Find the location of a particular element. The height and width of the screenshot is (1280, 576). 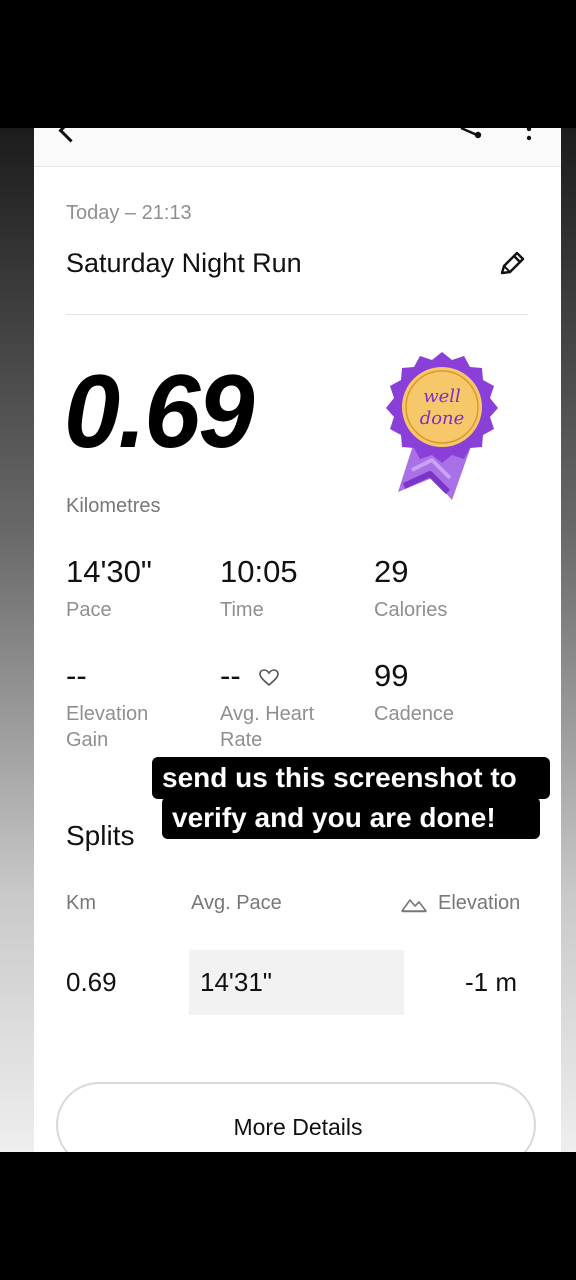

more-details-label: More Details is located at coordinates (298, 1127).